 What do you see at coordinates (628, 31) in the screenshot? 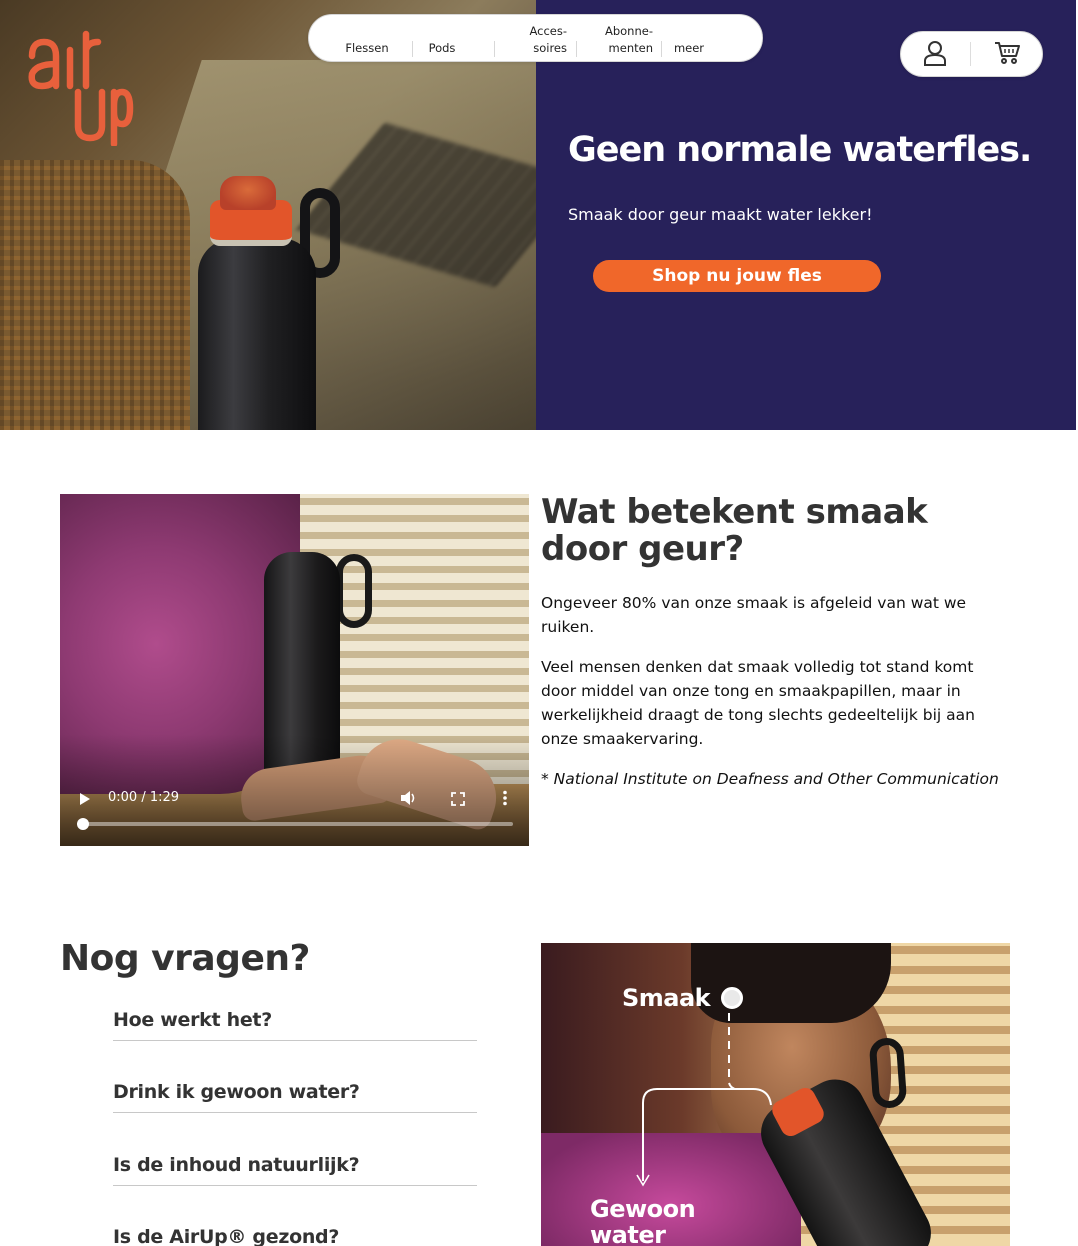
I see `nav-label: Abonne-` at bounding box center [628, 31].